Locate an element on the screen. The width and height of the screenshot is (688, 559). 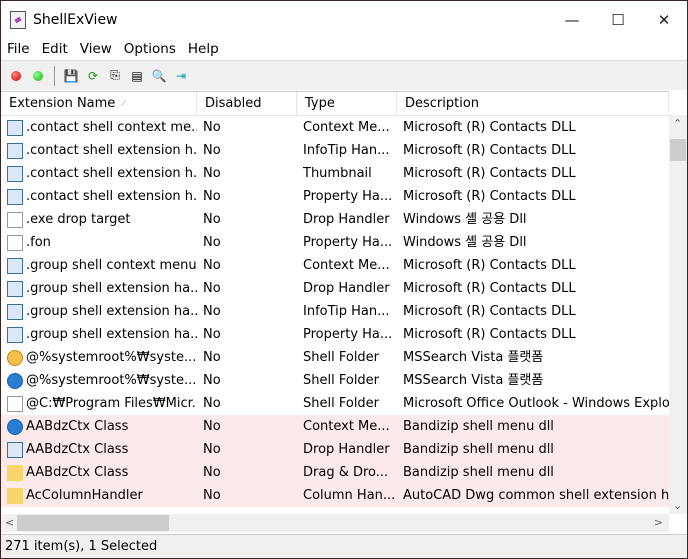
title-bar: ShellExView — ☐ ✕ is located at coordinates (344, 20).